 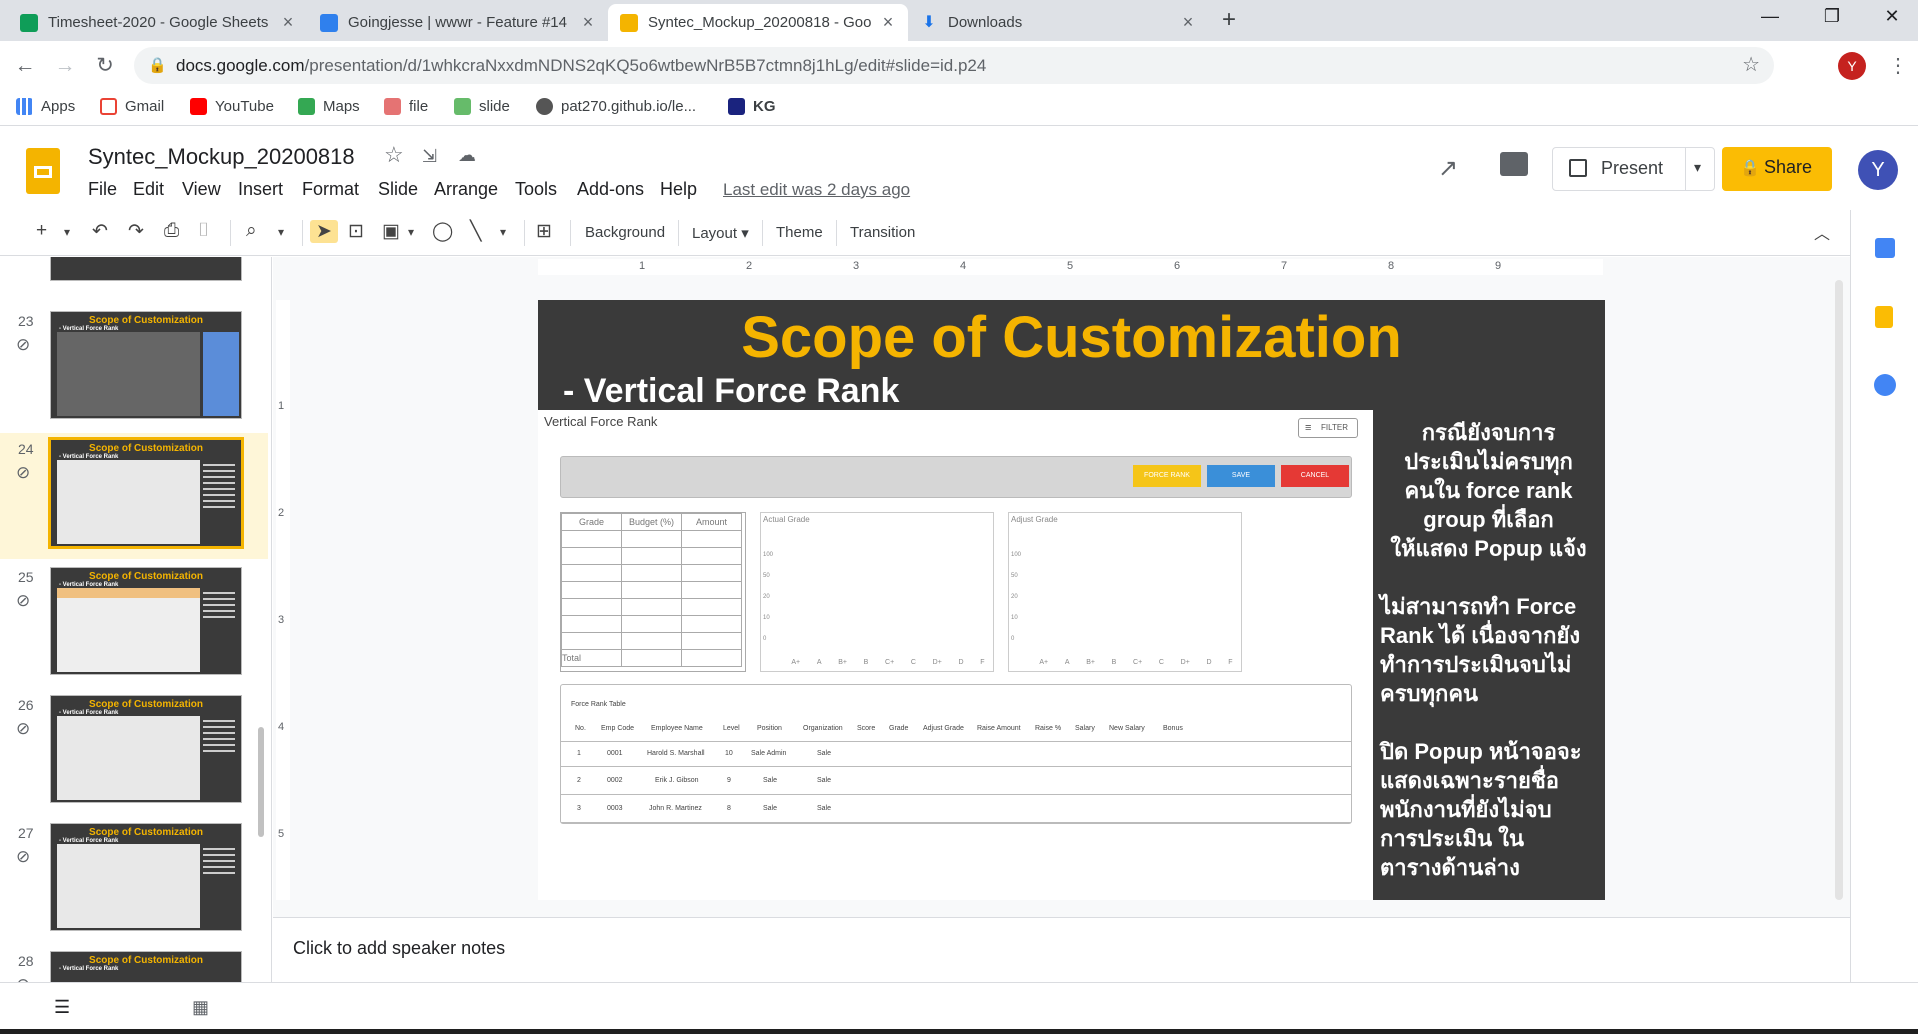 I want to click on print-icon: ⎙, so click(x=171, y=231).